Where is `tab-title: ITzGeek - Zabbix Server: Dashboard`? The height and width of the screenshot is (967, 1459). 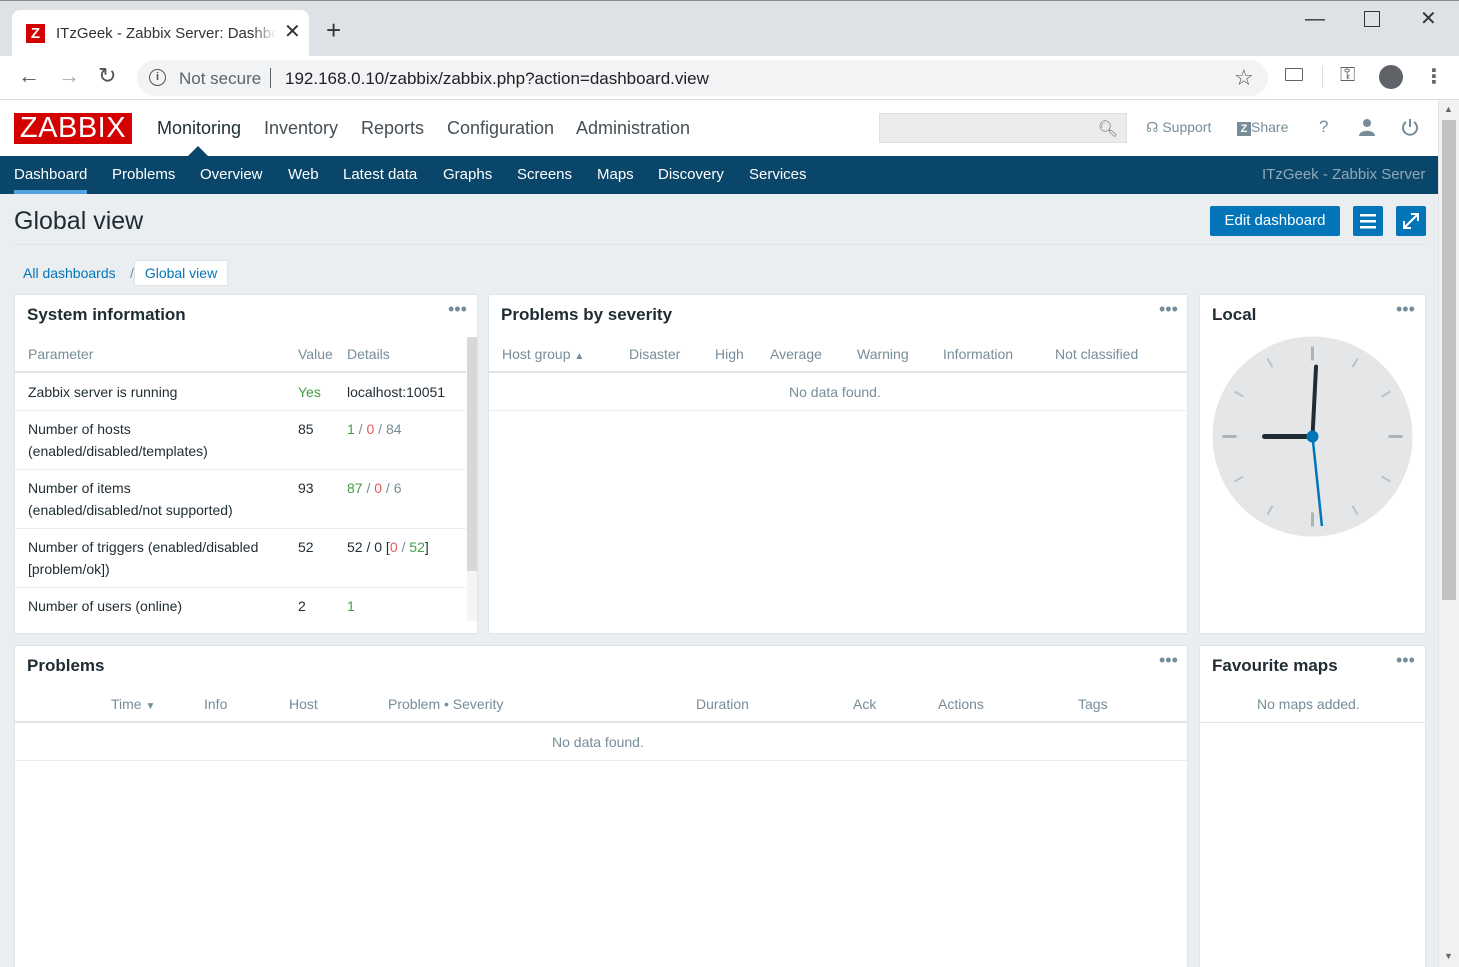 tab-title: ITzGeek - Zabbix Server: Dashboard is located at coordinates (166, 33).